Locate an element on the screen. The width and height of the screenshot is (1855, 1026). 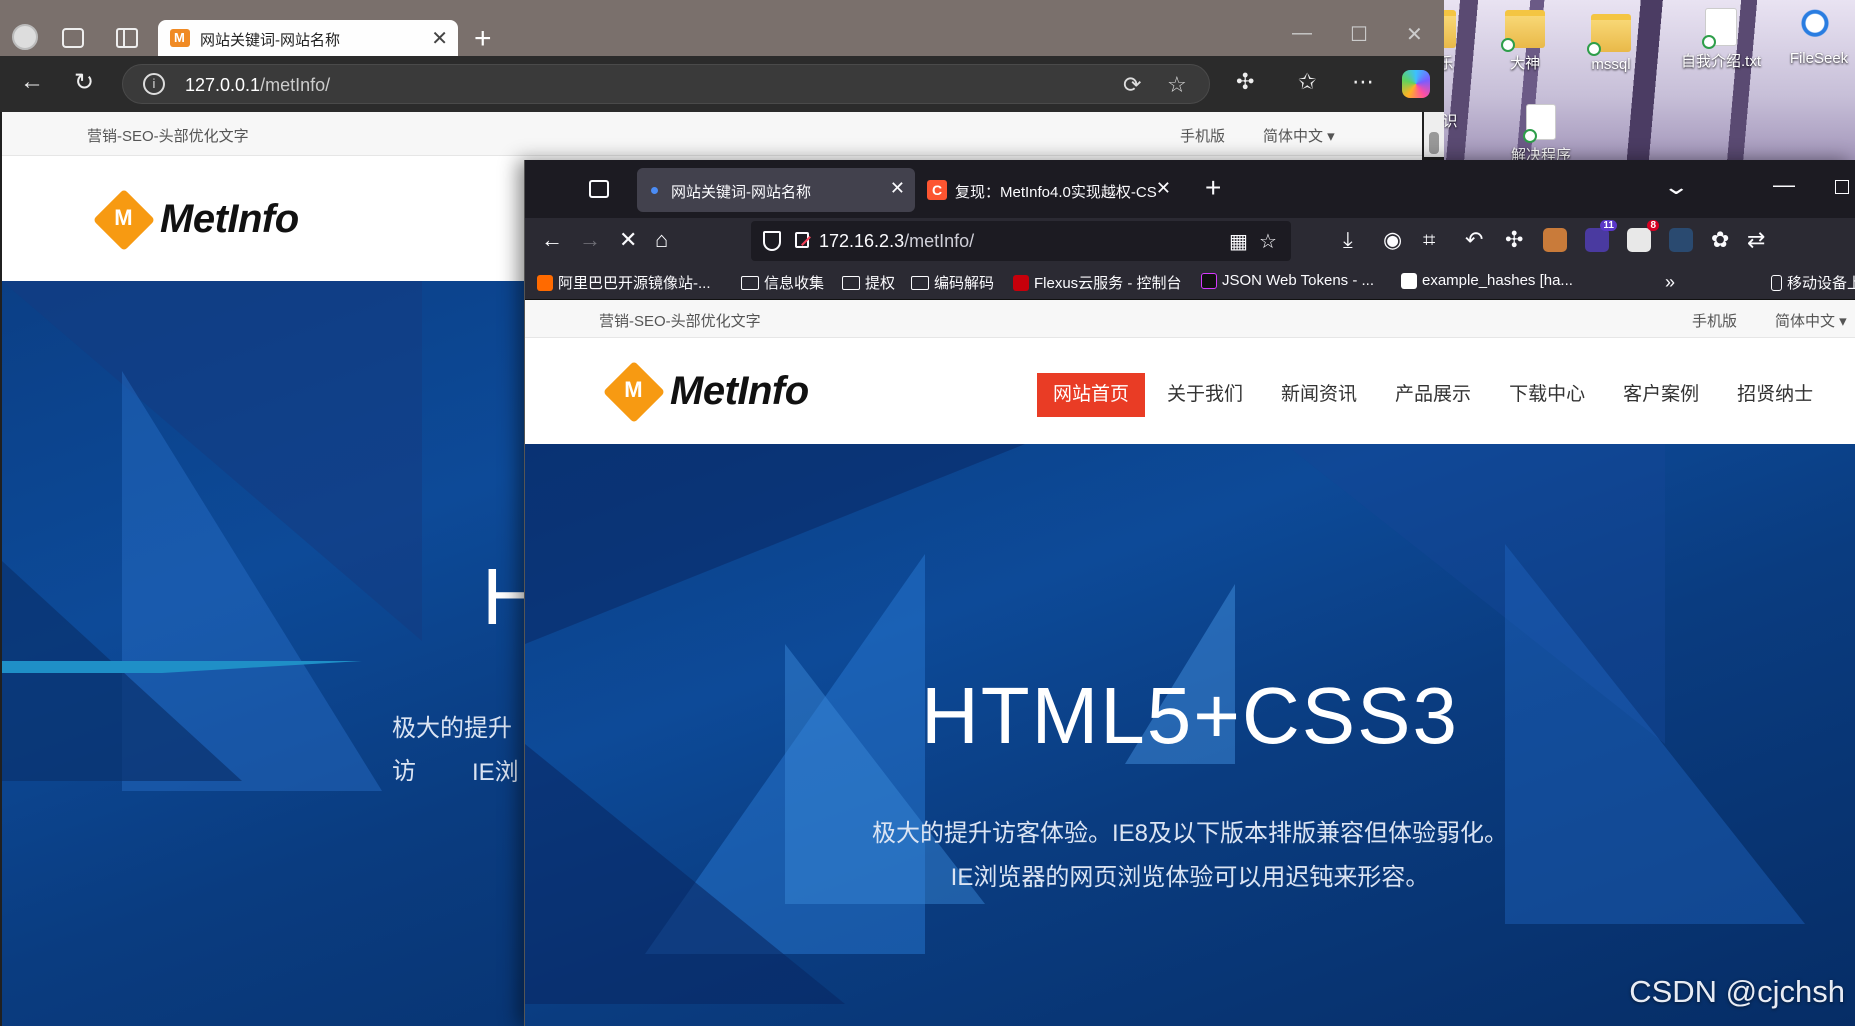
jwt-icon is located at coordinates (1209, 280).